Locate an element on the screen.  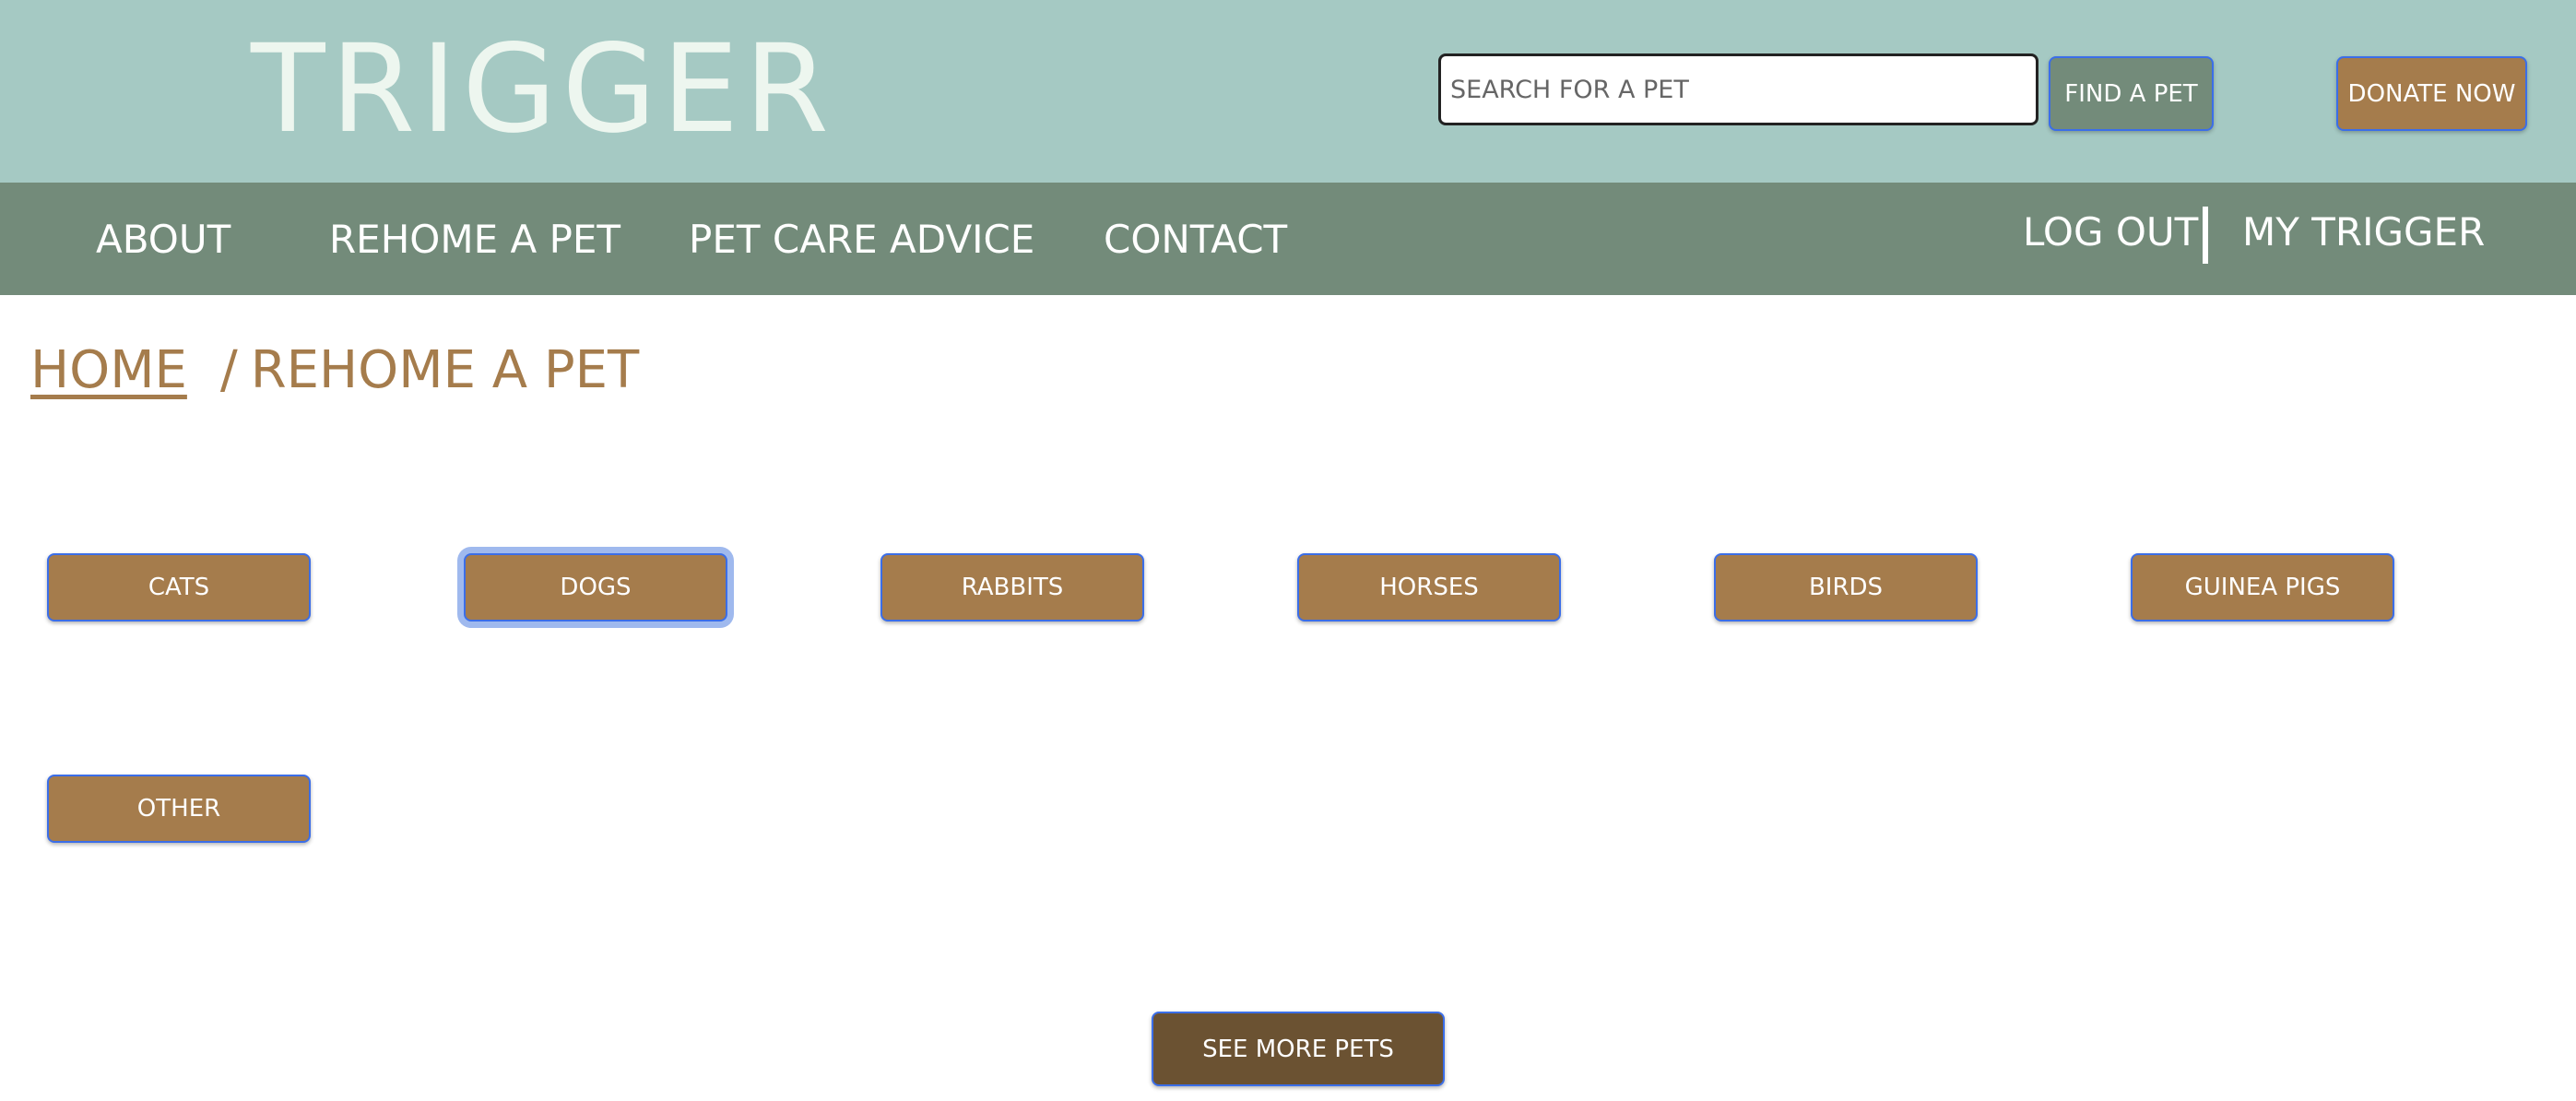
category-birds-button: BIRDS is located at coordinates (1846, 587).